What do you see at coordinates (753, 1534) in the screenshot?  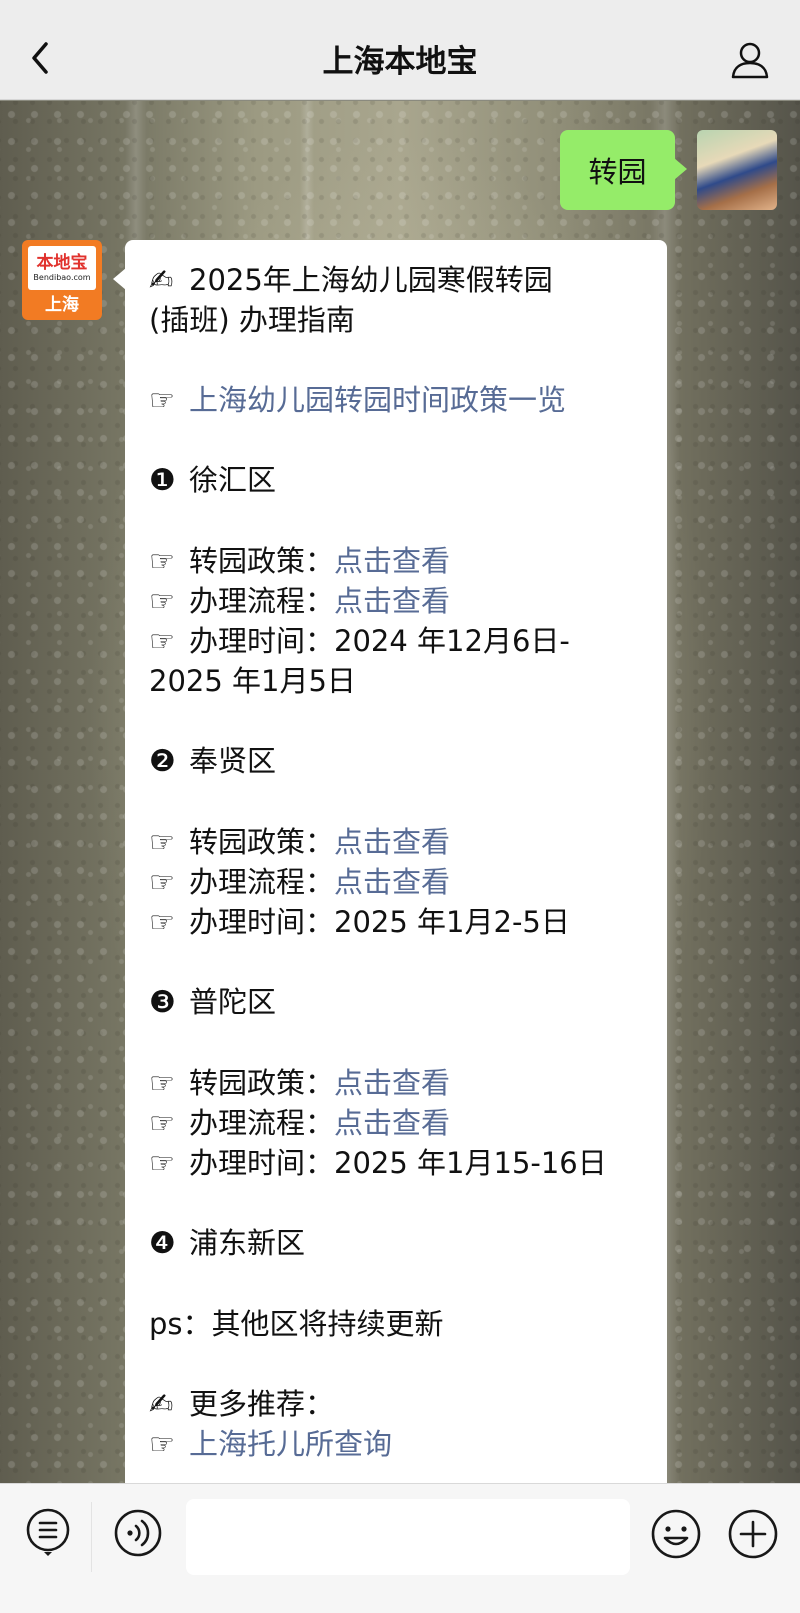 I see `add-more-icon` at bounding box center [753, 1534].